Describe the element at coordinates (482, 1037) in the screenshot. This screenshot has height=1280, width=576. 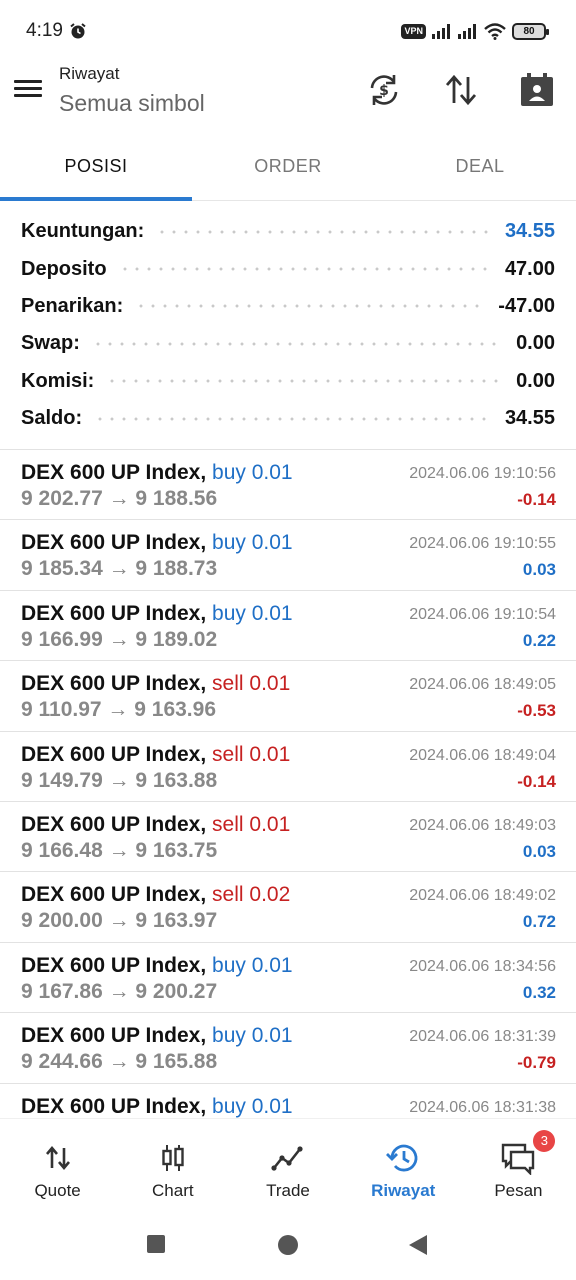
I see `deal-time: 2024.06.06 18:31:39` at that location.